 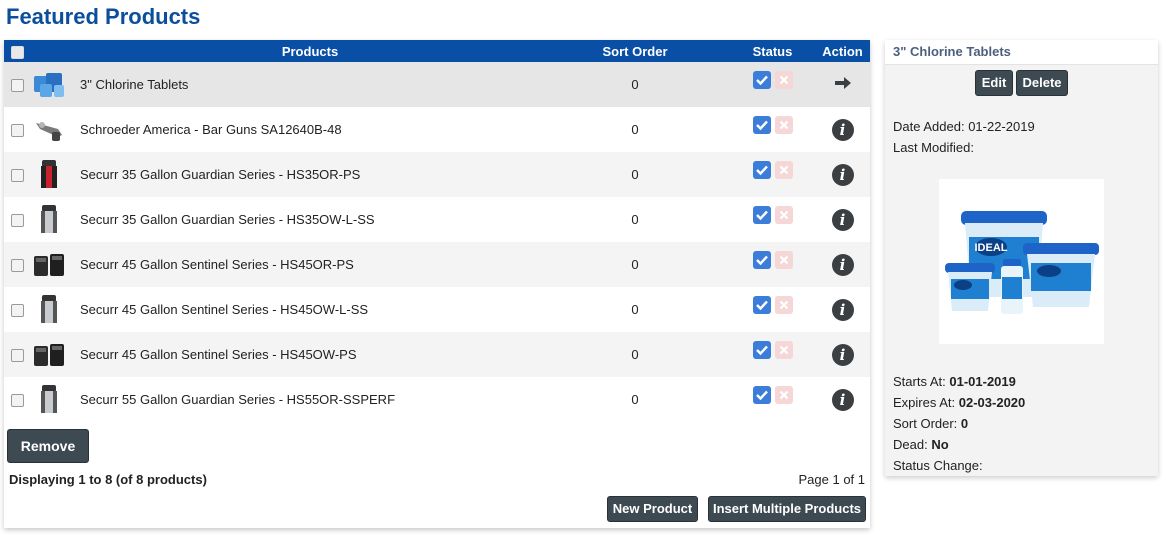 What do you see at coordinates (635, 51) in the screenshot?
I see `header-sort-order: Sort Order` at bounding box center [635, 51].